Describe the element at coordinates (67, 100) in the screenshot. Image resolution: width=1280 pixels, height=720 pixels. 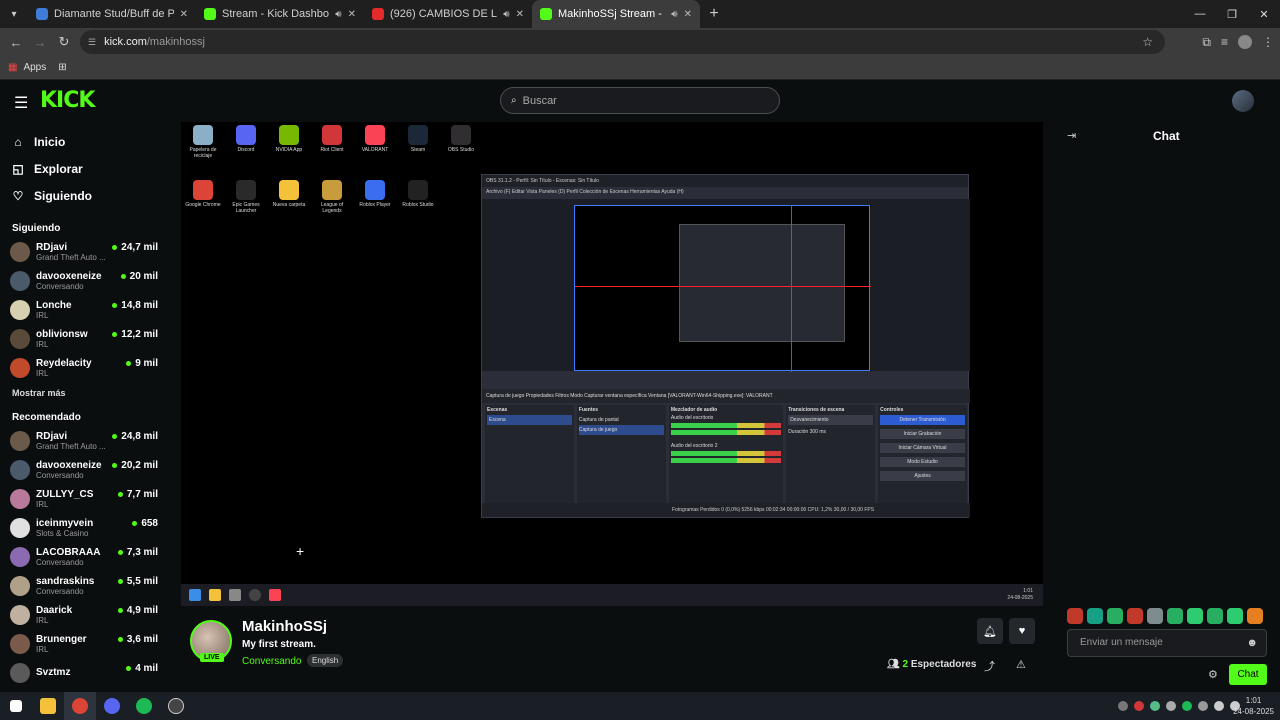
I see `kick-logo: KICK` at that location.